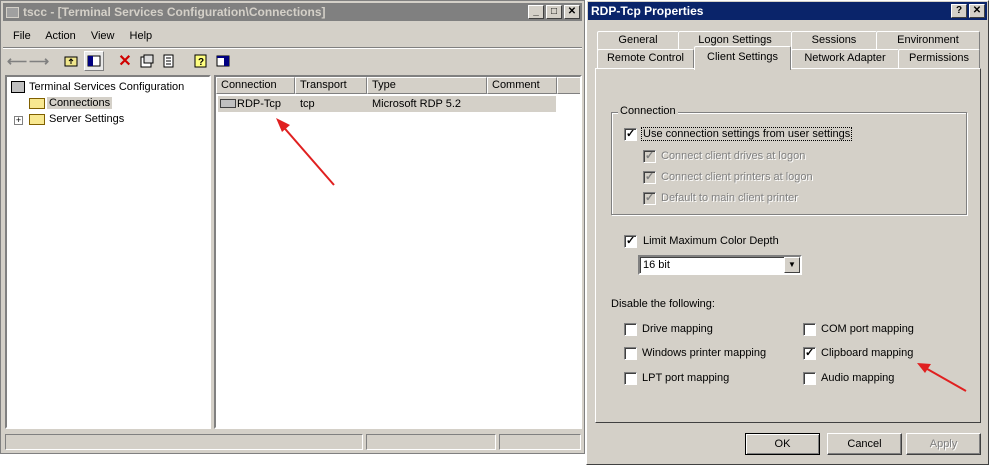 The height and width of the screenshot is (465, 989). I want to click on connect-printers-label: Connect client printers at logon, so click(737, 177).